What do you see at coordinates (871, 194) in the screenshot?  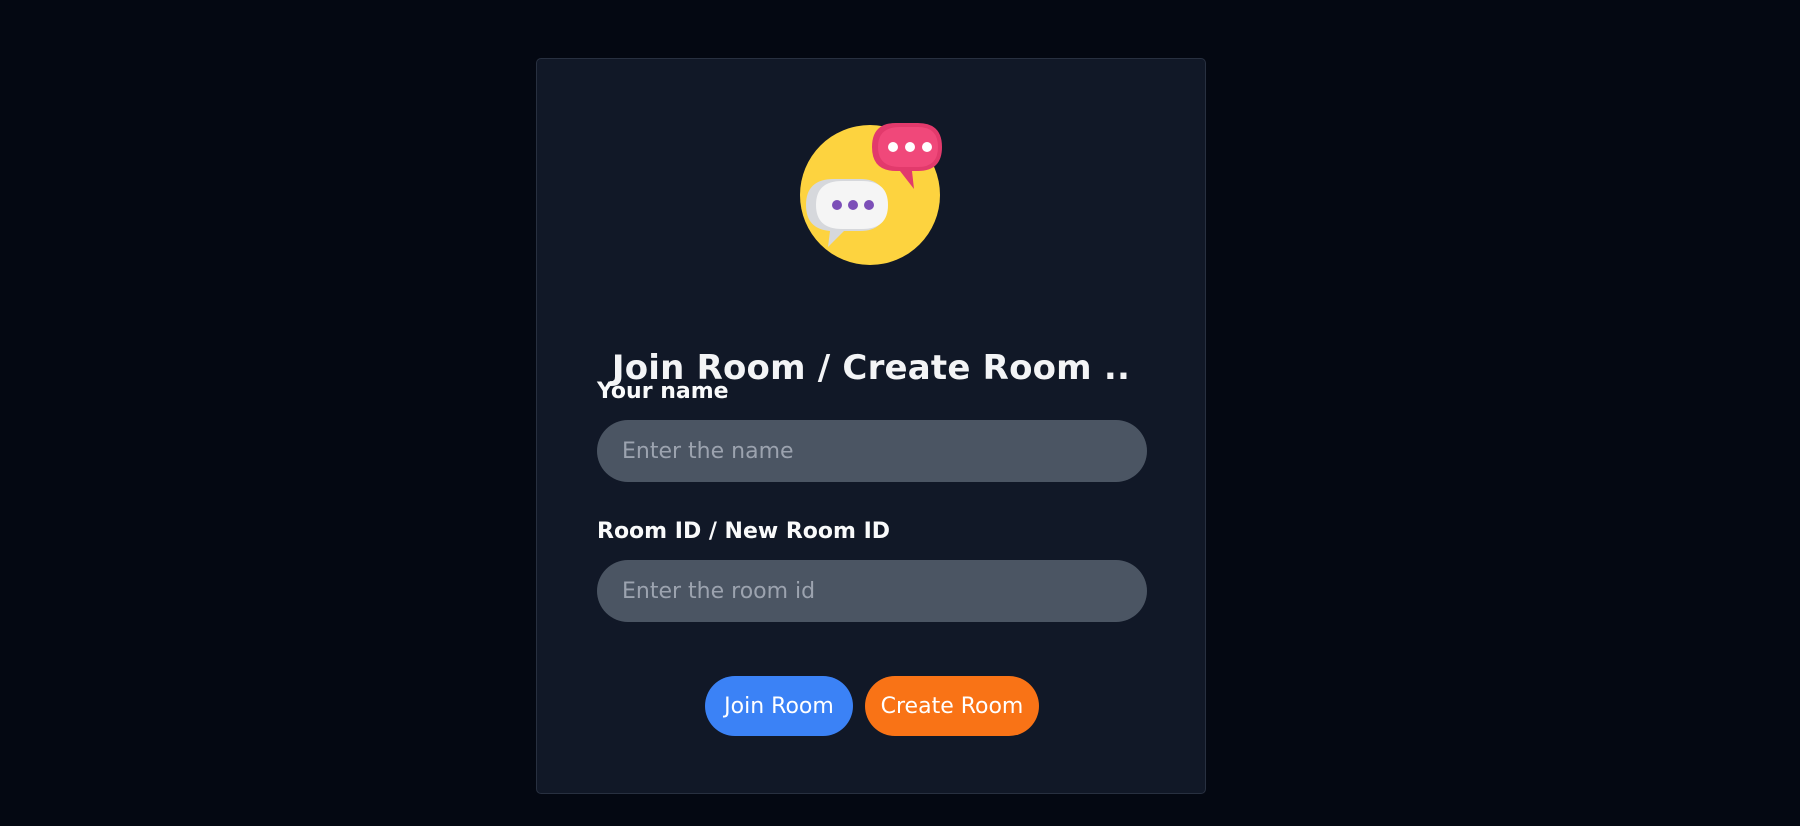 I see `chat-bubbles-icon` at bounding box center [871, 194].